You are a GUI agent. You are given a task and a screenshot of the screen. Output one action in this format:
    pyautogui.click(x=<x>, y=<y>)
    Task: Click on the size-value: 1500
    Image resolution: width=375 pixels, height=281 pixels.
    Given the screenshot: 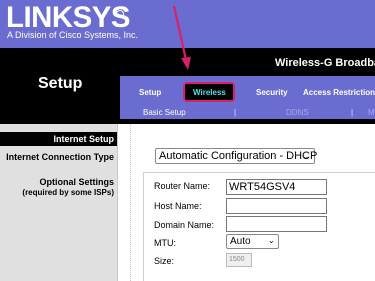 What is the action you would take?
    pyautogui.click(x=237, y=259)
    